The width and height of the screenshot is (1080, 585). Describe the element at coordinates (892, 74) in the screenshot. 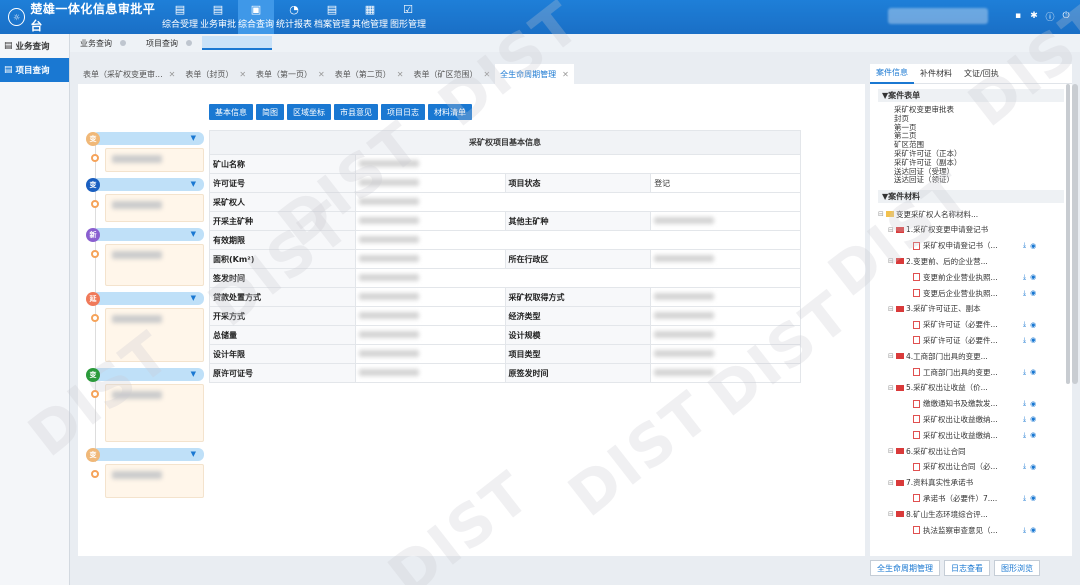

I see `right-tab-0: 案件信息` at that location.